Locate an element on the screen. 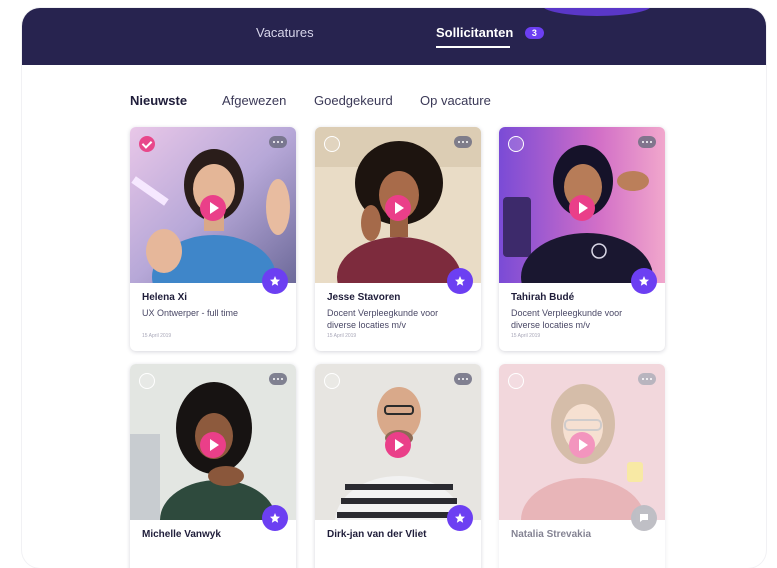 This screenshot has width=777, height=568. candidate-card: Michelle Vanwyk is located at coordinates (213, 466).